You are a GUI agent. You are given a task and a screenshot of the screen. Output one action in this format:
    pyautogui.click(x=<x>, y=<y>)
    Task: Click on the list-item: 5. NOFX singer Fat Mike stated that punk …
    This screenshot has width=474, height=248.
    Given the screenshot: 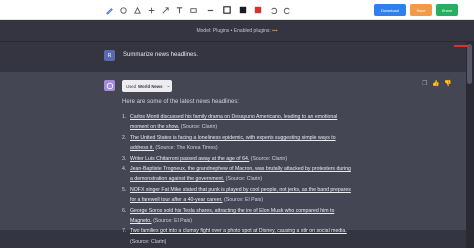 What is the action you would take?
    pyautogui.click(x=236, y=195)
    